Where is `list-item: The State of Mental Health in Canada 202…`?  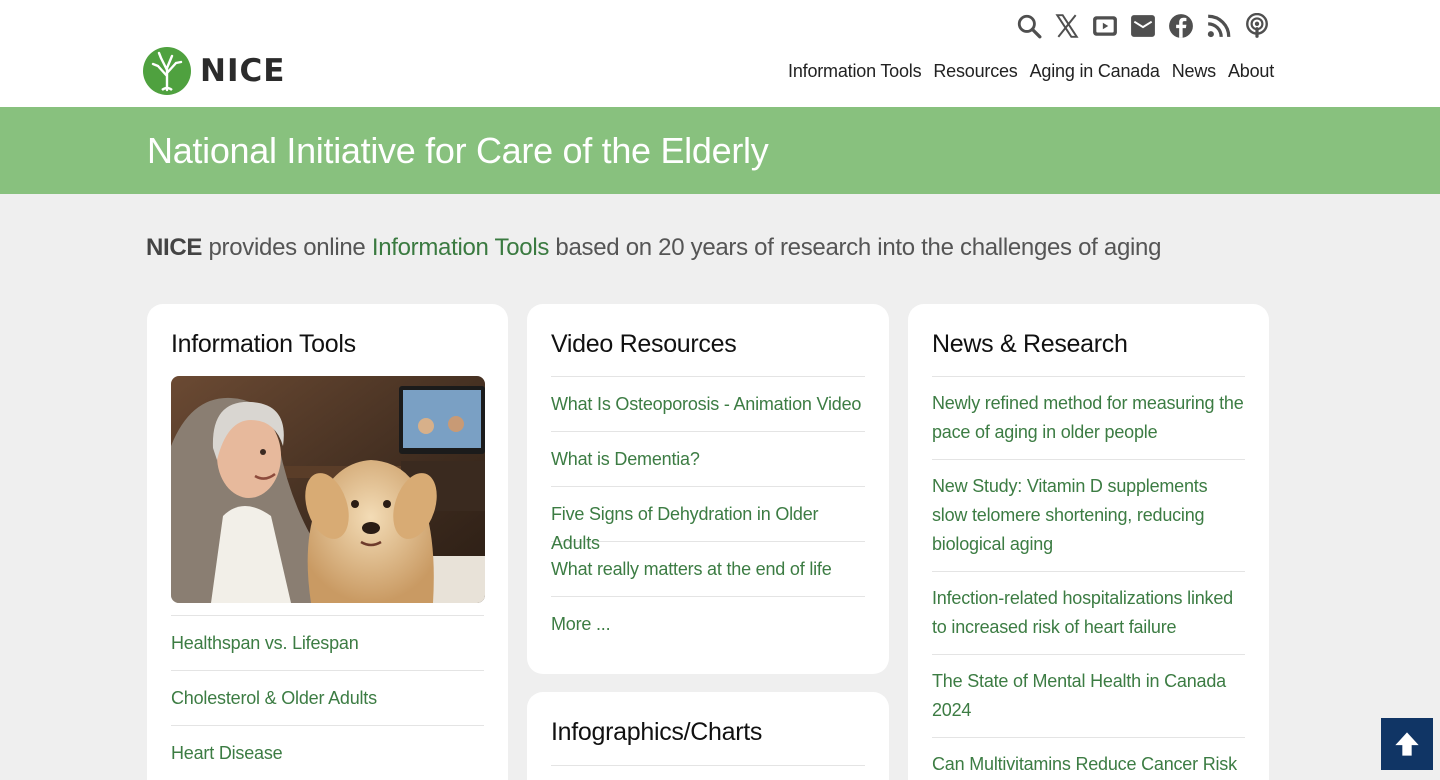
list-item: The State of Mental Health in Canada 202… is located at coordinates (1088, 695).